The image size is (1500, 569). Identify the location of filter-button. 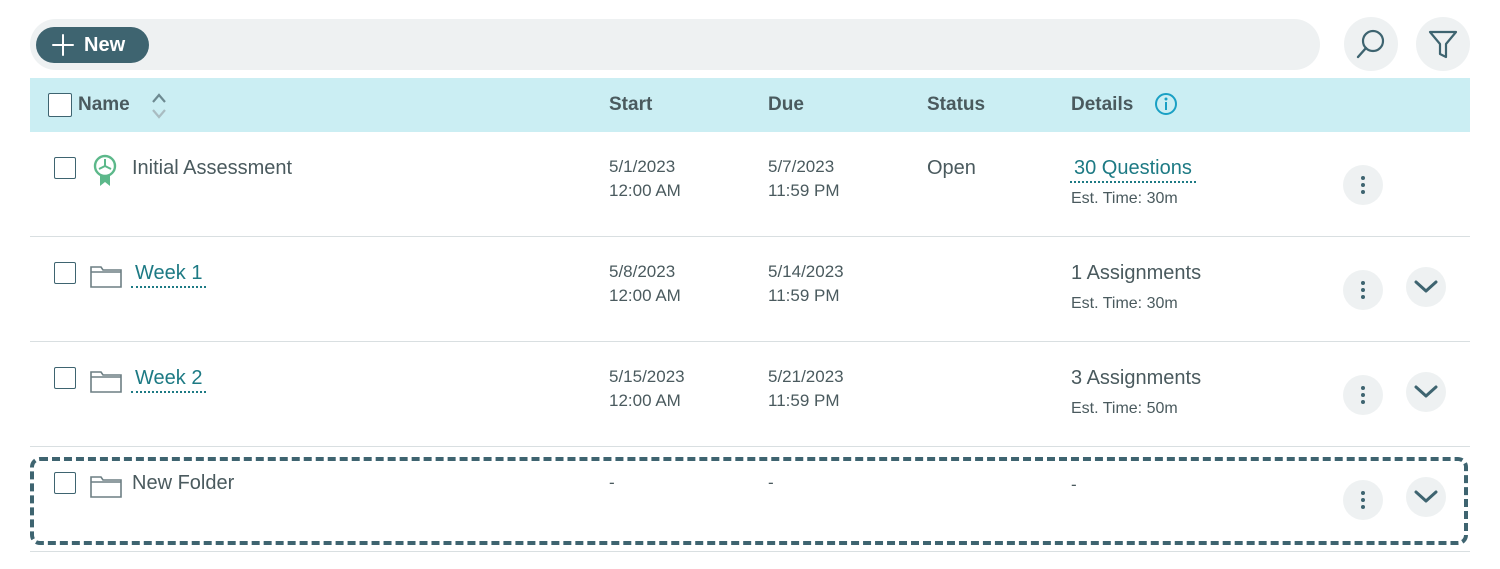
(1443, 44).